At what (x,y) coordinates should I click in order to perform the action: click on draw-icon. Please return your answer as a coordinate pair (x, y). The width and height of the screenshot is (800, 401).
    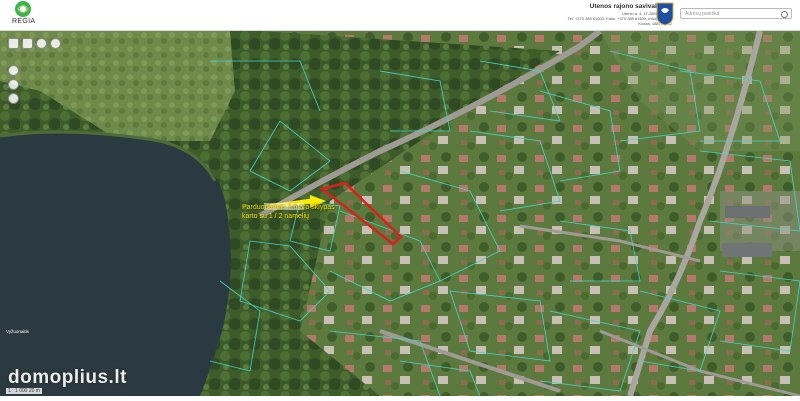
    Looking at the image, I should click on (13, 98).